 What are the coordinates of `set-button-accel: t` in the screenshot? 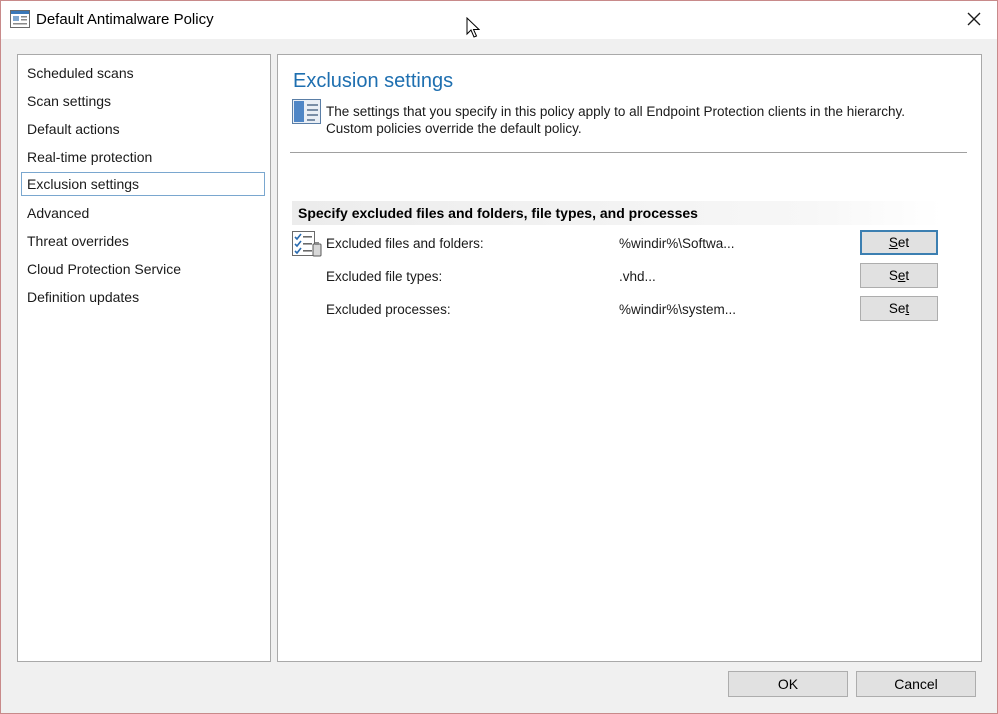 It's located at (907, 308).